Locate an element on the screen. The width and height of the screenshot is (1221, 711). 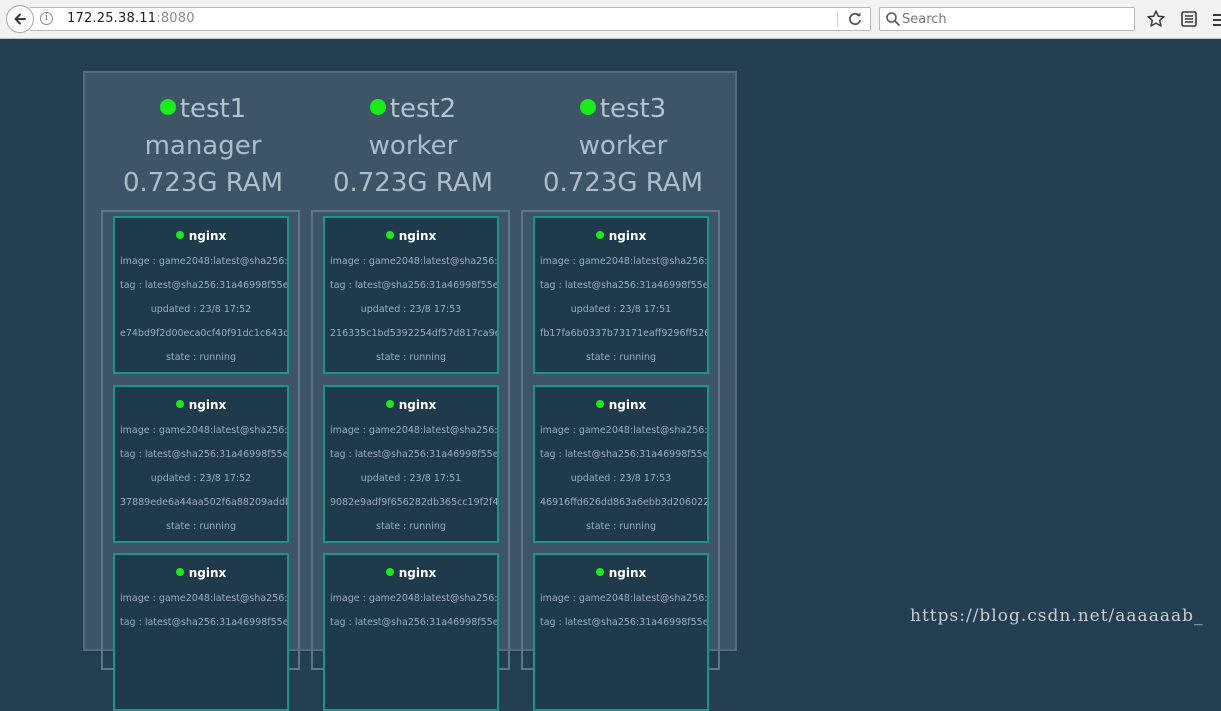
node-header: test1 manager 0.723G RAM is located at coordinates (203, 146).